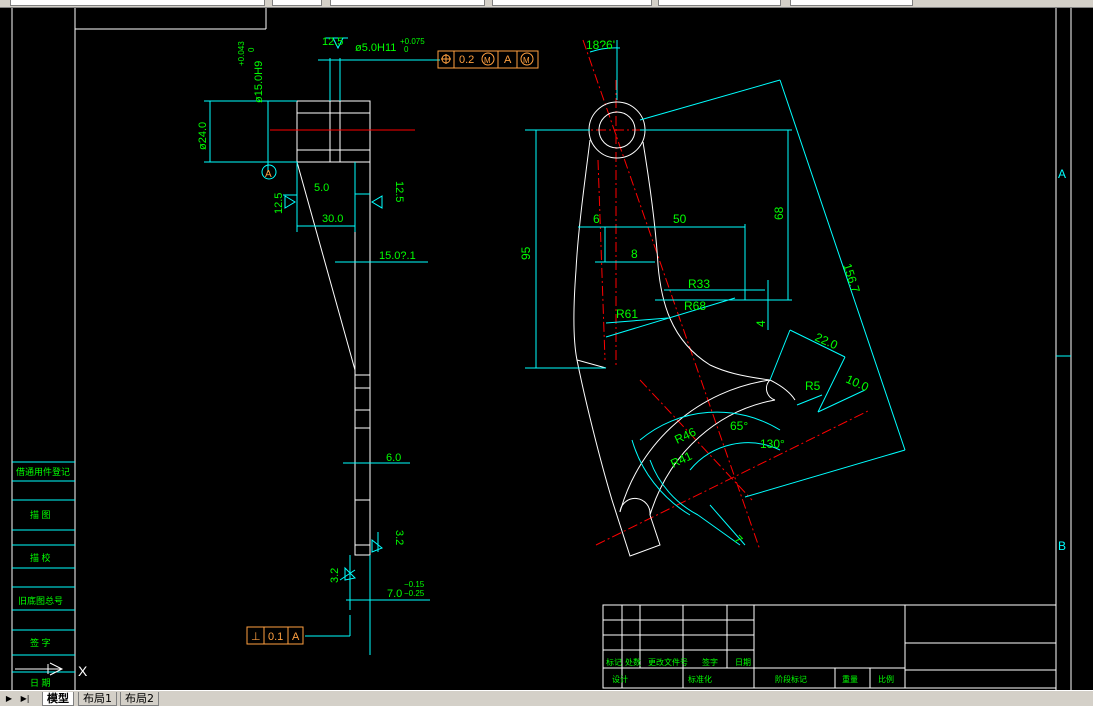 This screenshot has width=1093, height=706. What do you see at coordinates (1062, 546) in the screenshot?
I see `zone-label-b: B` at bounding box center [1062, 546].